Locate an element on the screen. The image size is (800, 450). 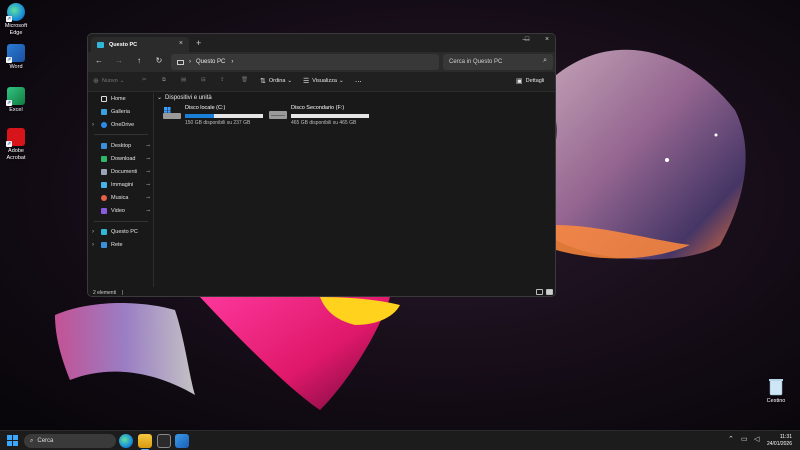
breadcrumb-item: Questo PC is located at coordinates (210, 62).